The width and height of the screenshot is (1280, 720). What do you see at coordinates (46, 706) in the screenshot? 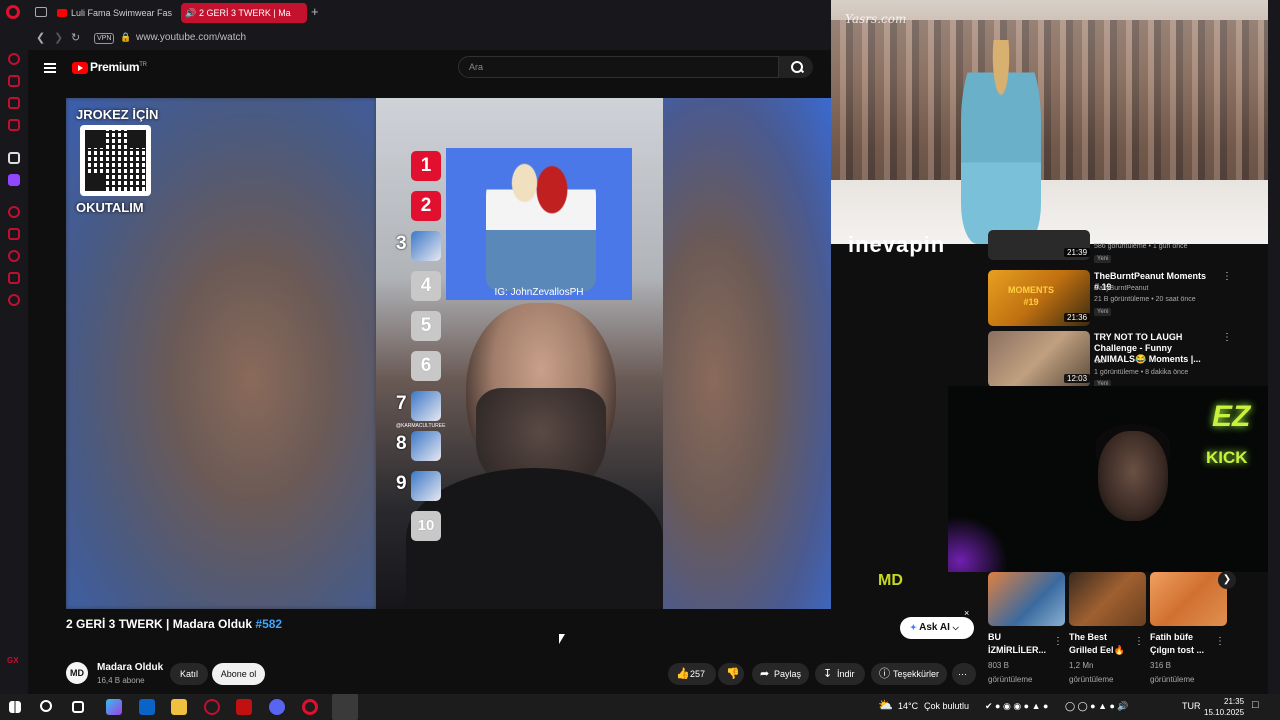
I see `search-icon` at bounding box center [46, 706].